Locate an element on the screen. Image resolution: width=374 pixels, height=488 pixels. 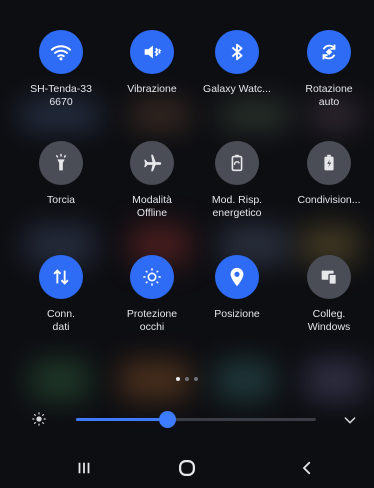
brightness-slider is located at coordinates (187, 419).